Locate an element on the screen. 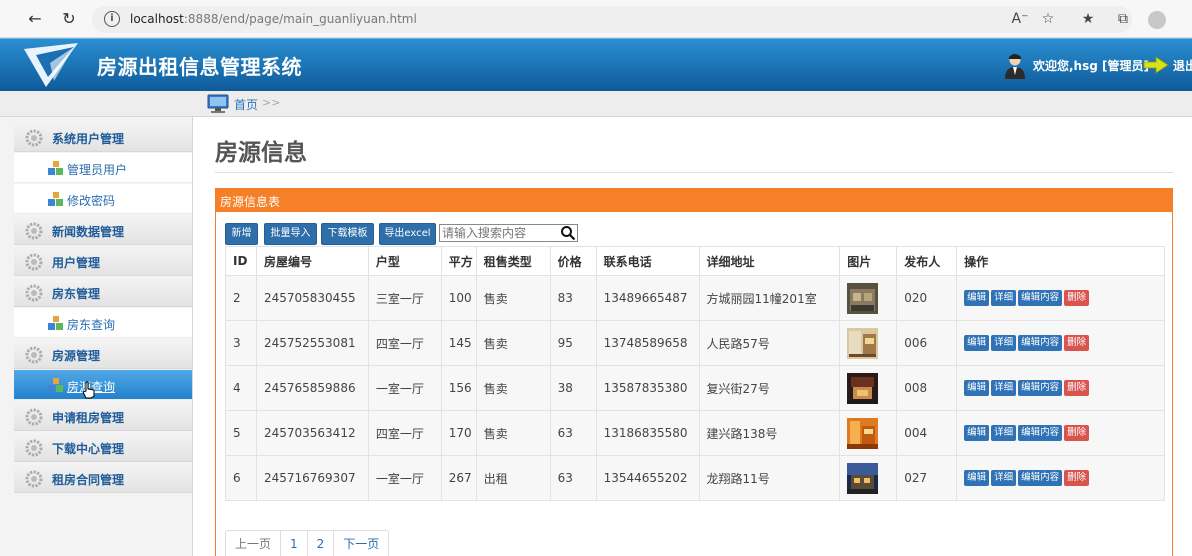 The height and width of the screenshot is (556, 1192). read-aloud-icon: A⁻ is located at coordinates (1020, 19).